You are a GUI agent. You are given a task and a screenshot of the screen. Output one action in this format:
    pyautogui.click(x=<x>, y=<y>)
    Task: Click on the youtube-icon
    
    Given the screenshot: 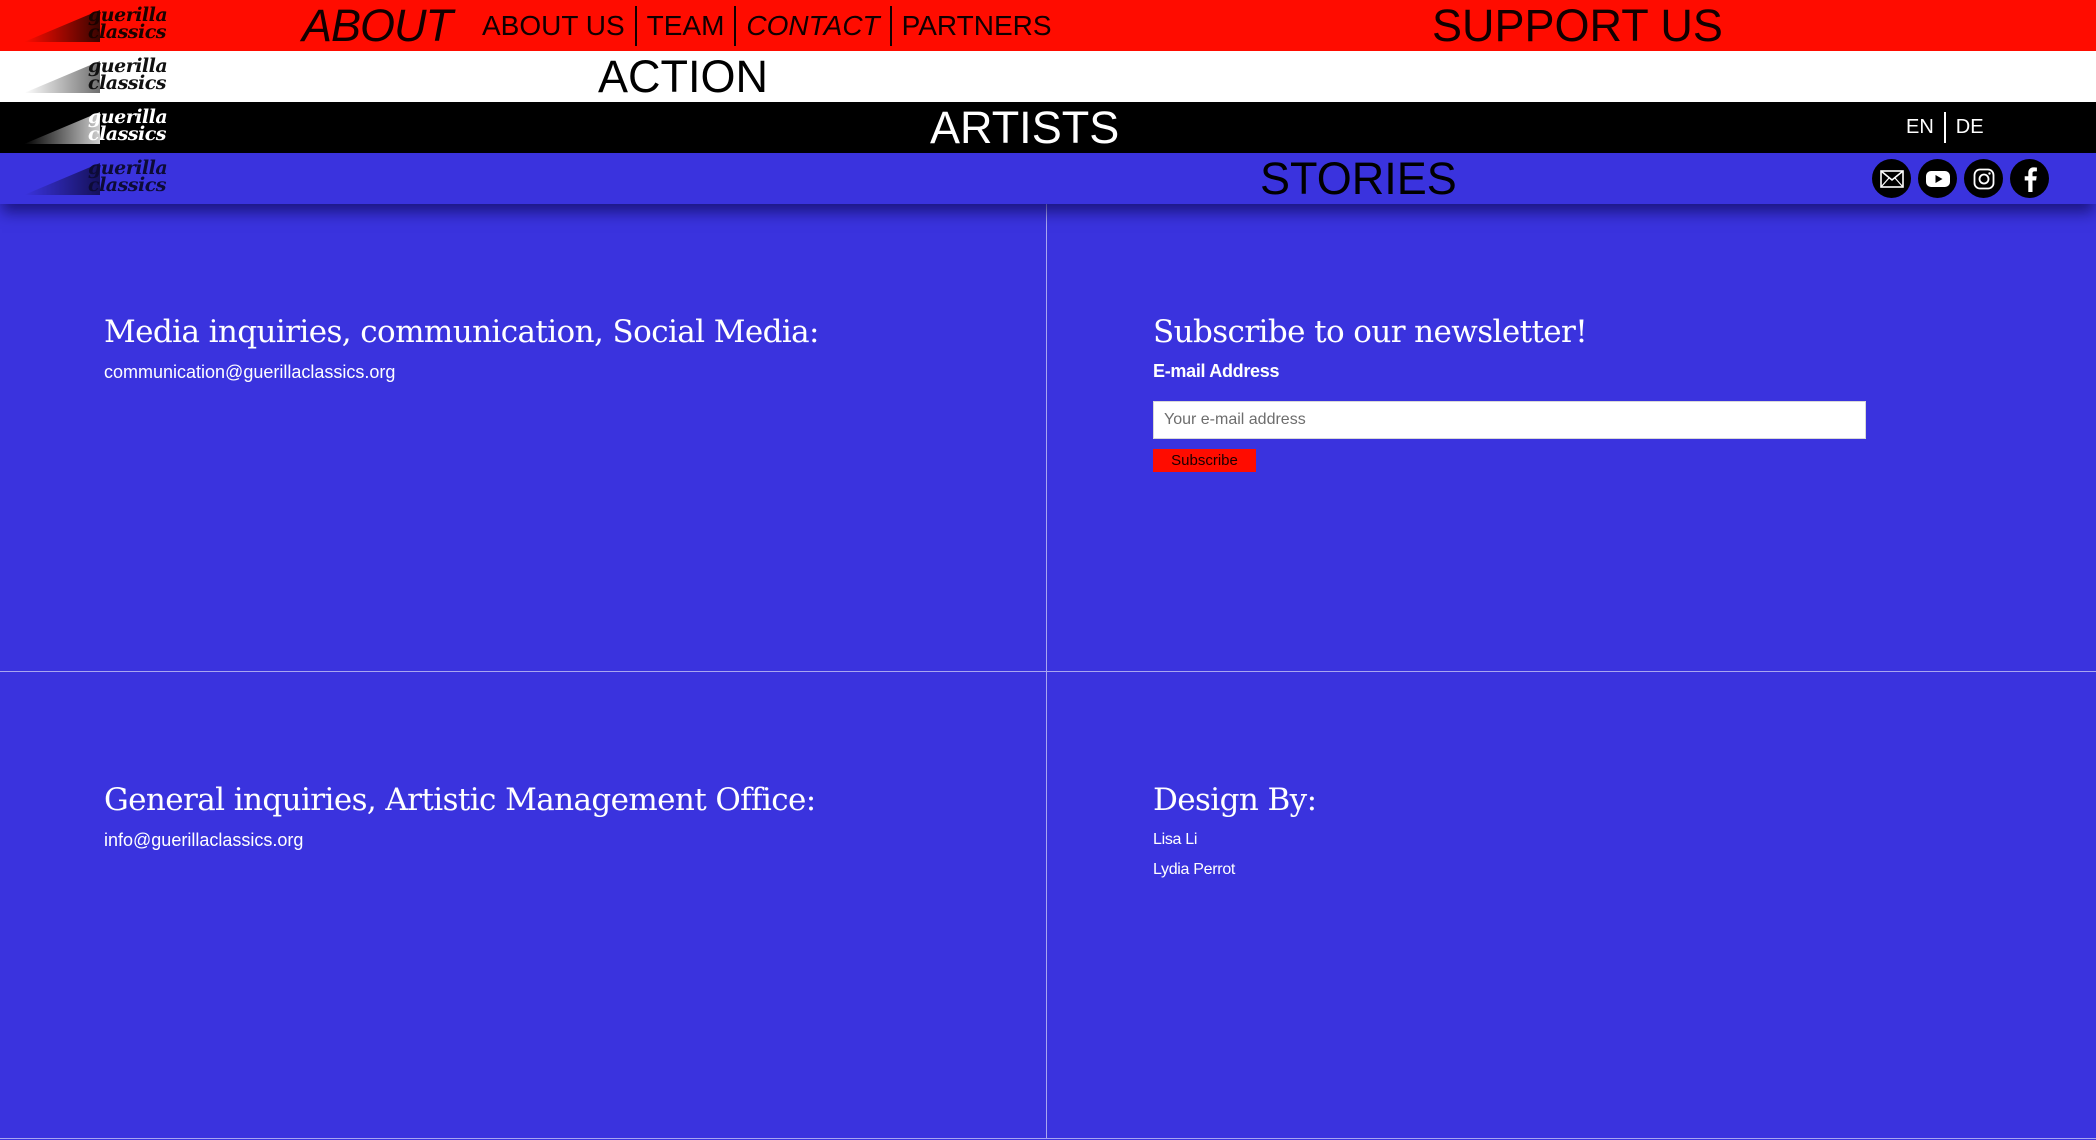 What is the action you would take?
    pyautogui.click(x=1937, y=178)
    